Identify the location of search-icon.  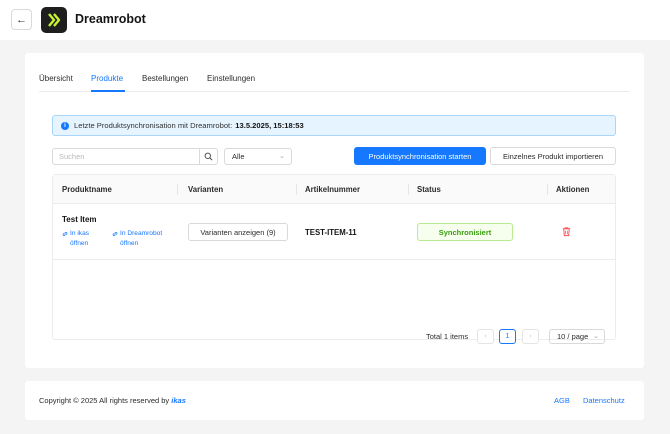
(208, 156).